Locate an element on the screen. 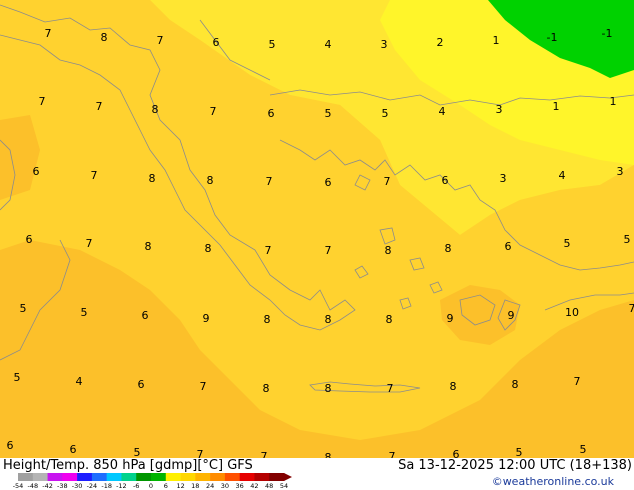  colorbar-tick-label: 6 is located at coordinates (165, 486).